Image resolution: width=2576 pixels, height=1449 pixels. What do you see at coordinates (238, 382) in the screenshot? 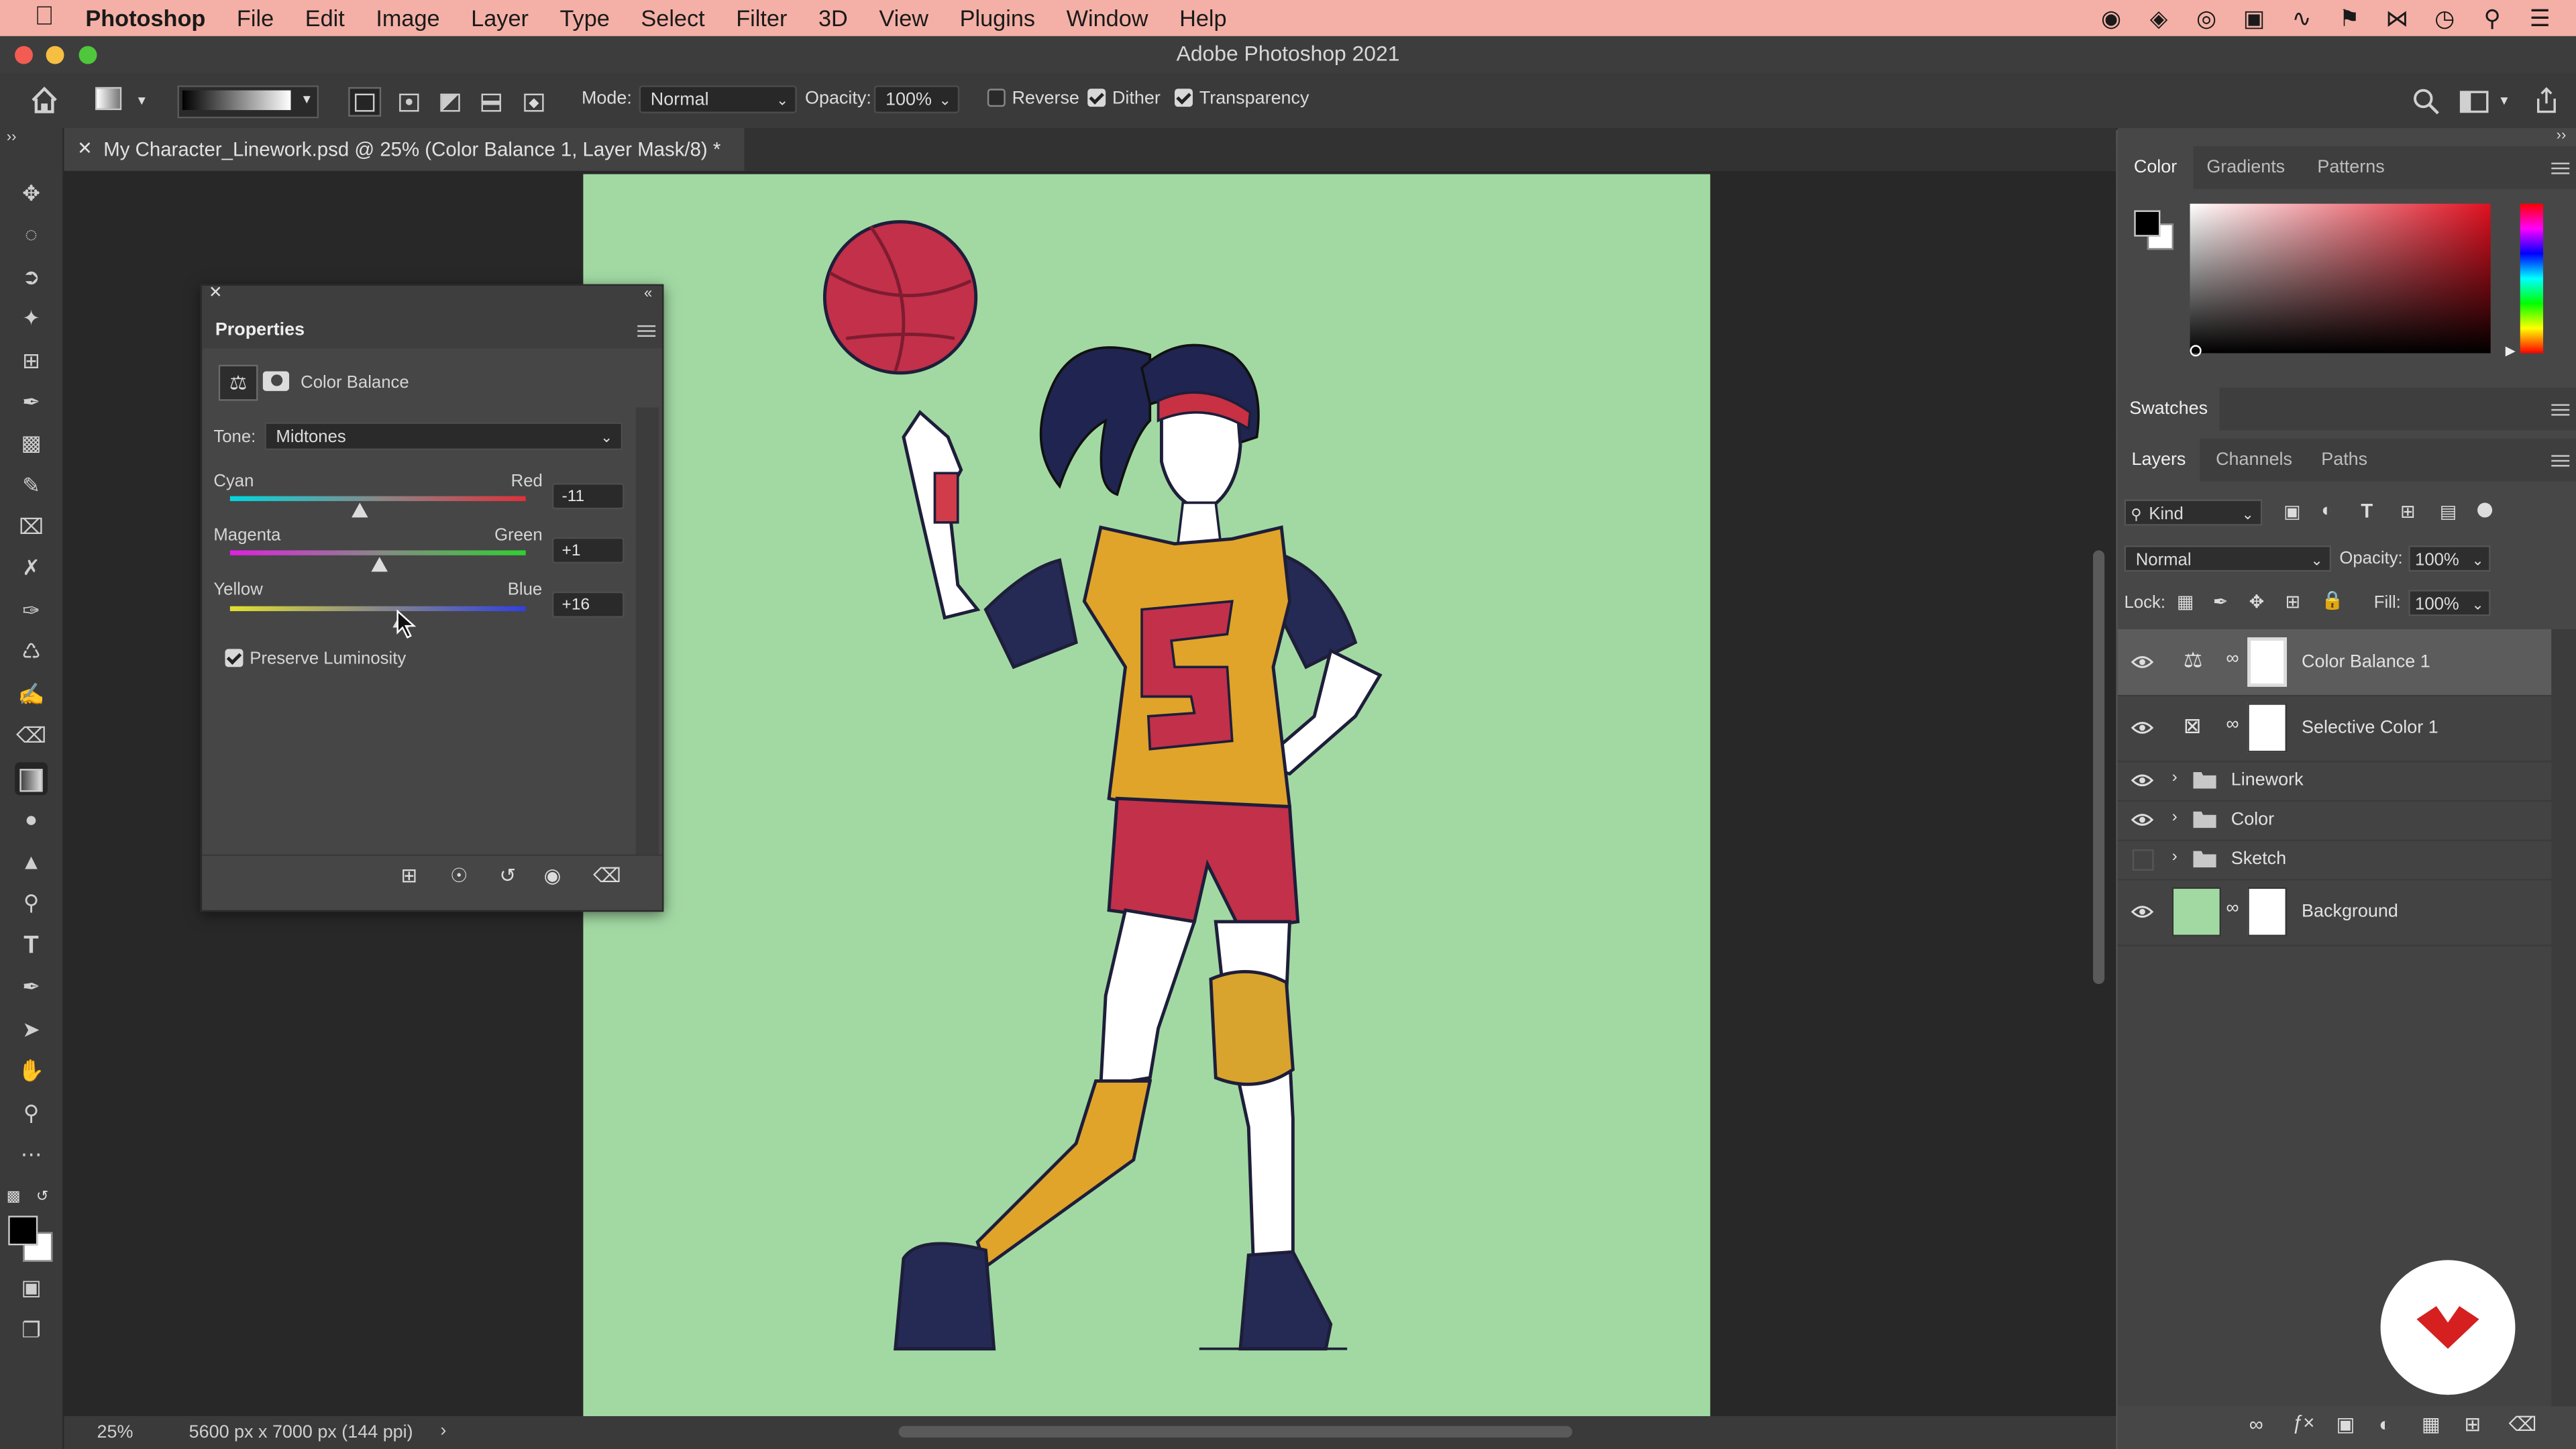
I see `color-balance-adjustment-icon: ⚖` at bounding box center [238, 382].